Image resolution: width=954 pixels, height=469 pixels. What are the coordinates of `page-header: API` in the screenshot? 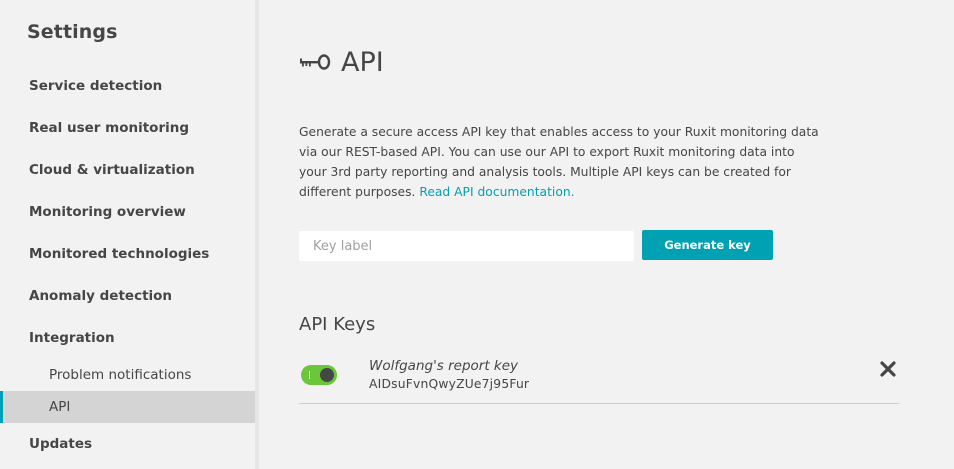 It's located at (341, 62).